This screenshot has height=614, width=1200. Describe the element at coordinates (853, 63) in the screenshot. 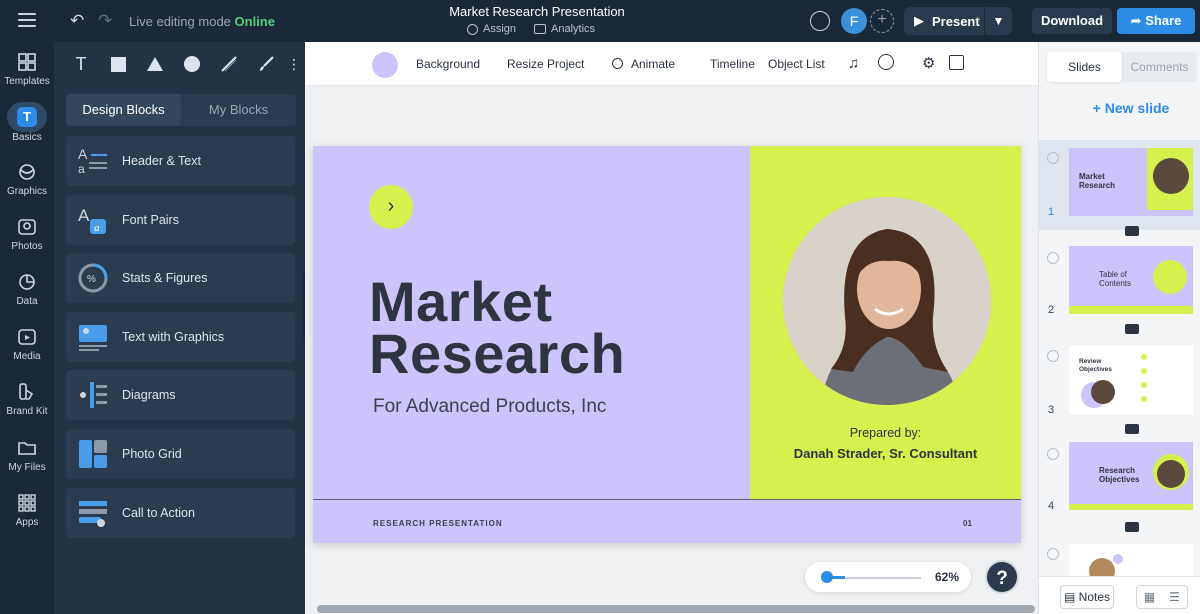

I see `music-icon: ♫` at that location.